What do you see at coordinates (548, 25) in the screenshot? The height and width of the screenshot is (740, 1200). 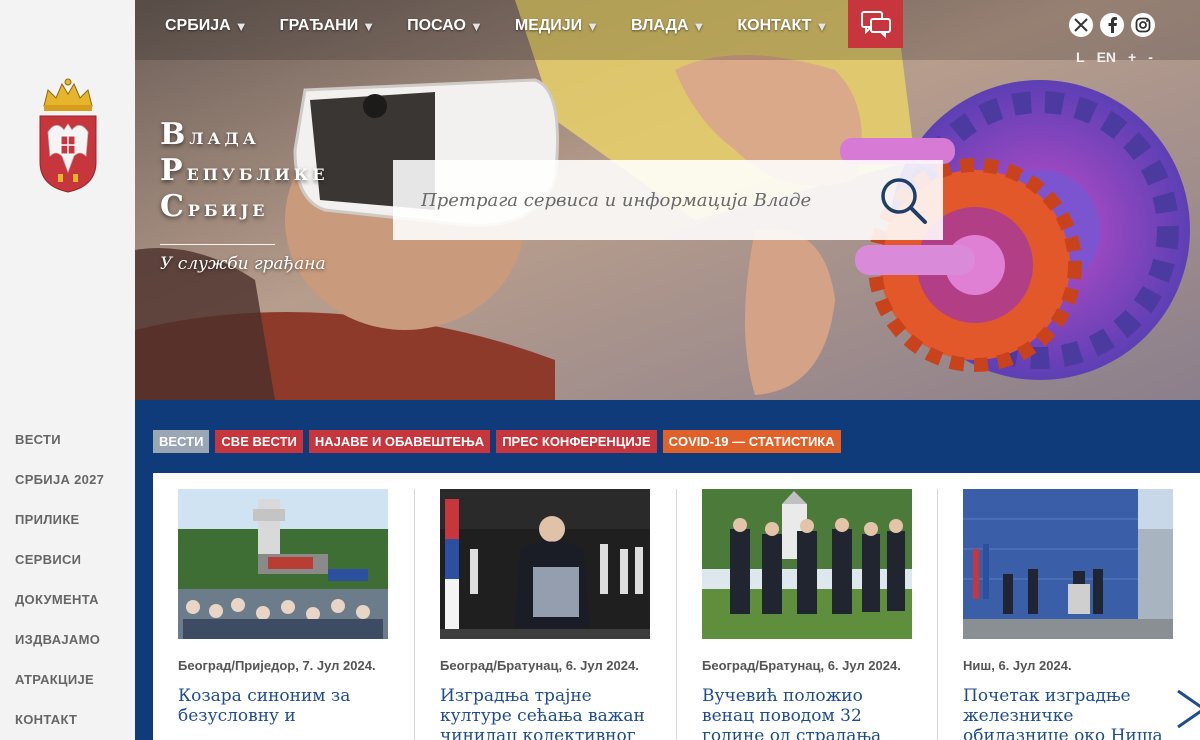 I see `topnav-label: МЕДИЈИ` at bounding box center [548, 25].